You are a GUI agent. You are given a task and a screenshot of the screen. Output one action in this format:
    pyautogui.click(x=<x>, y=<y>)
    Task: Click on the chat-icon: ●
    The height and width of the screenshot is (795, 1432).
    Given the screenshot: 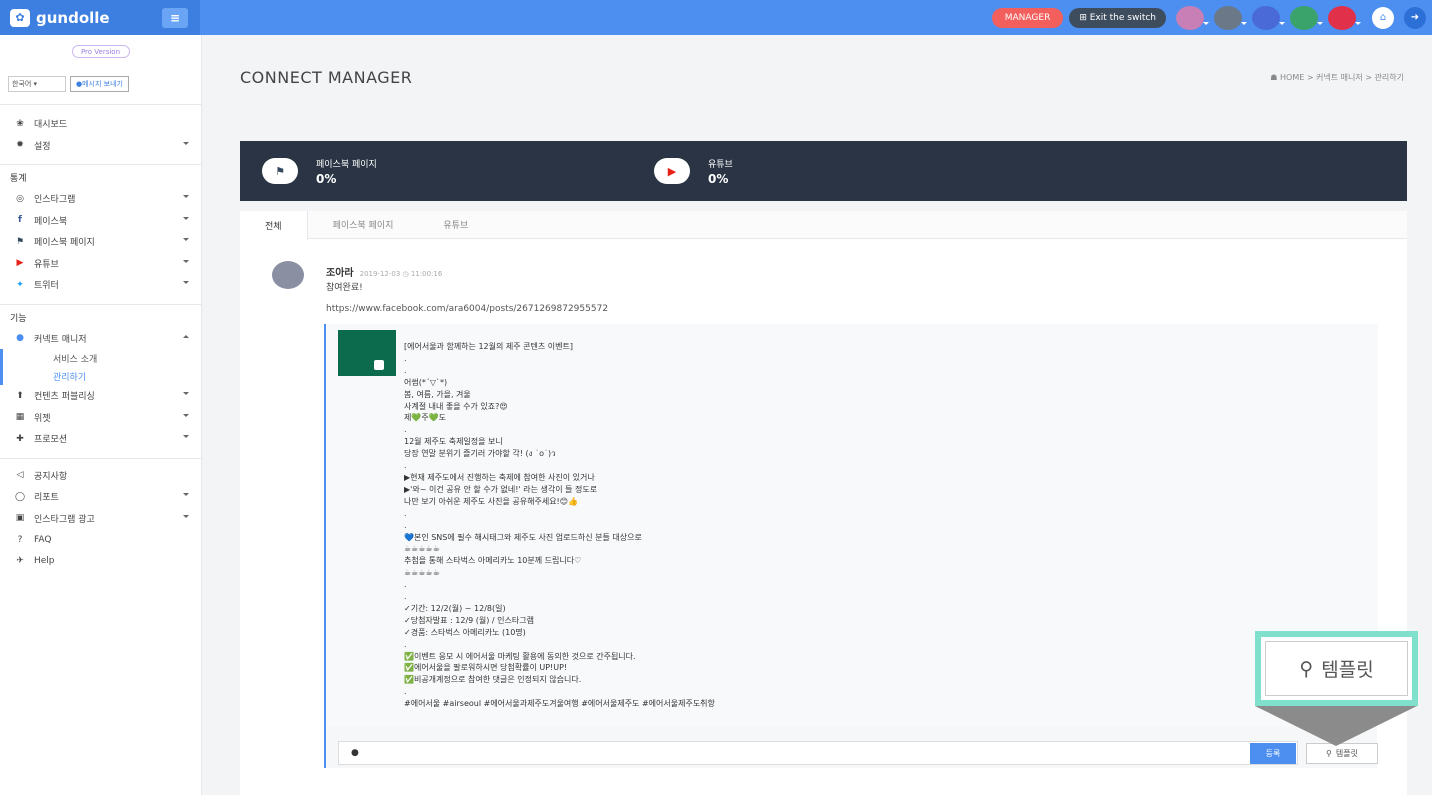 What is the action you would take?
    pyautogui.click(x=20, y=338)
    